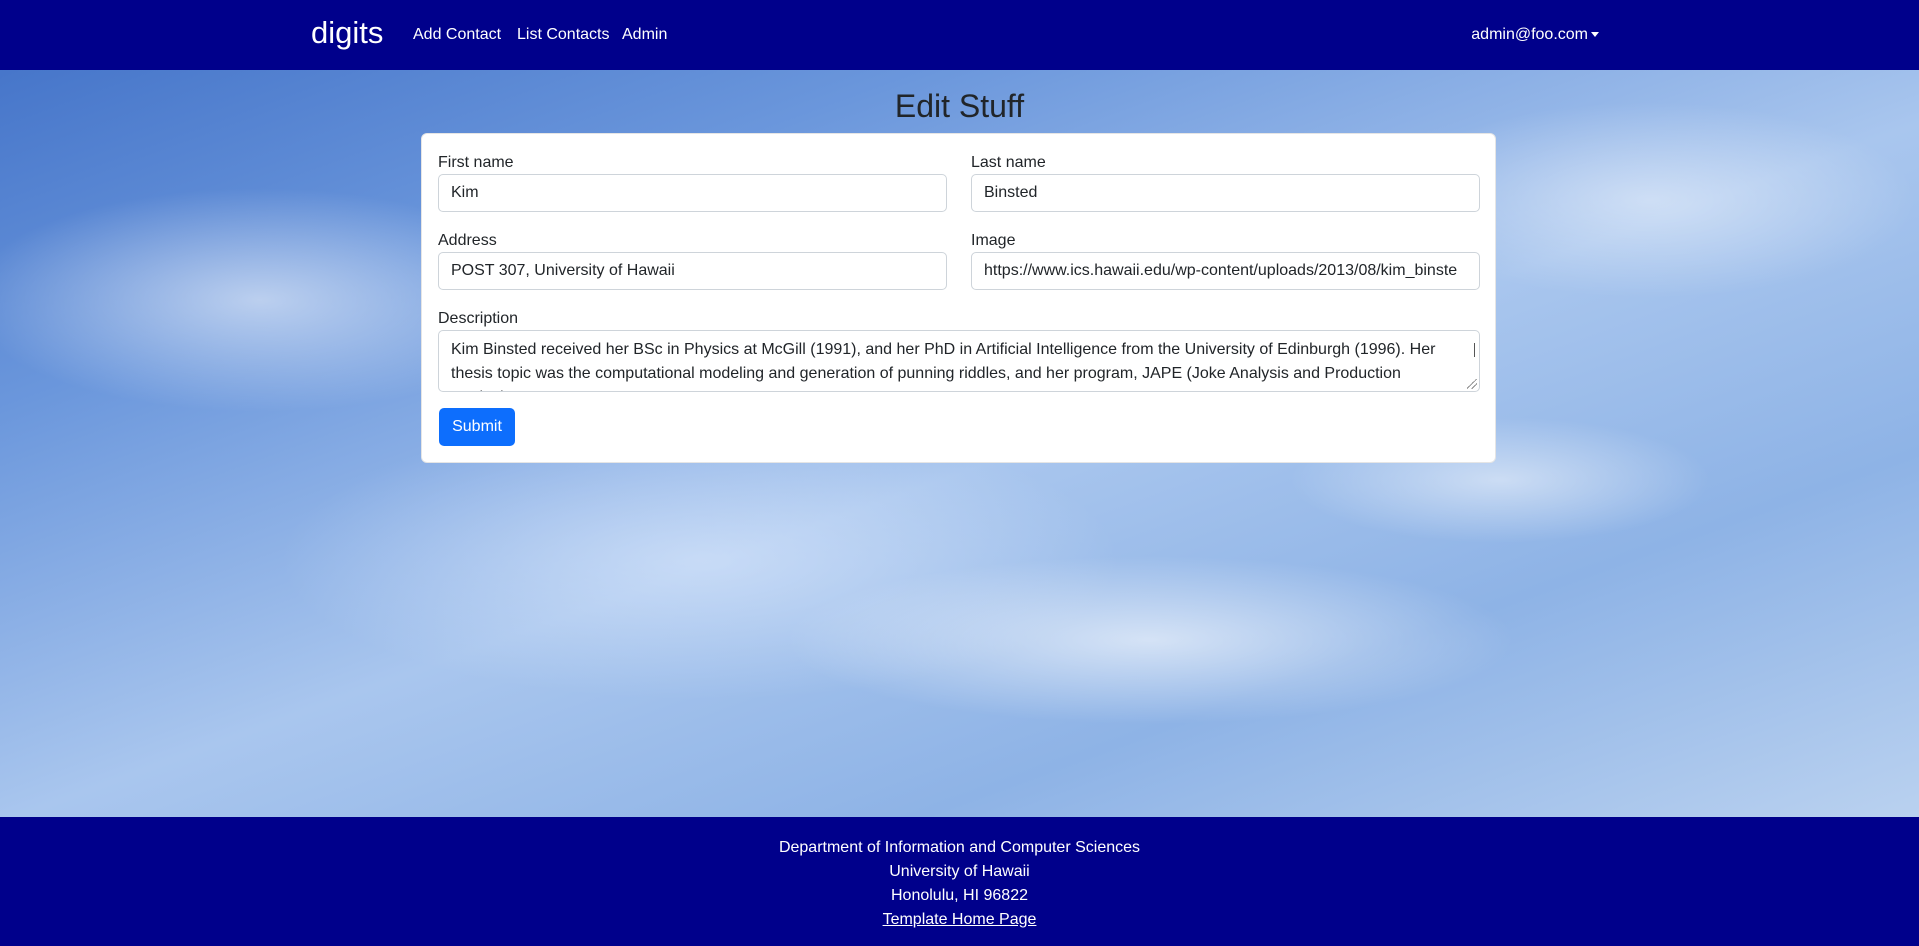 The width and height of the screenshot is (1919, 946). What do you see at coordinates (563, 35) in the screenshot?
I see `nav-list-contacts: List Contacts` at bounding box center [563, 35].